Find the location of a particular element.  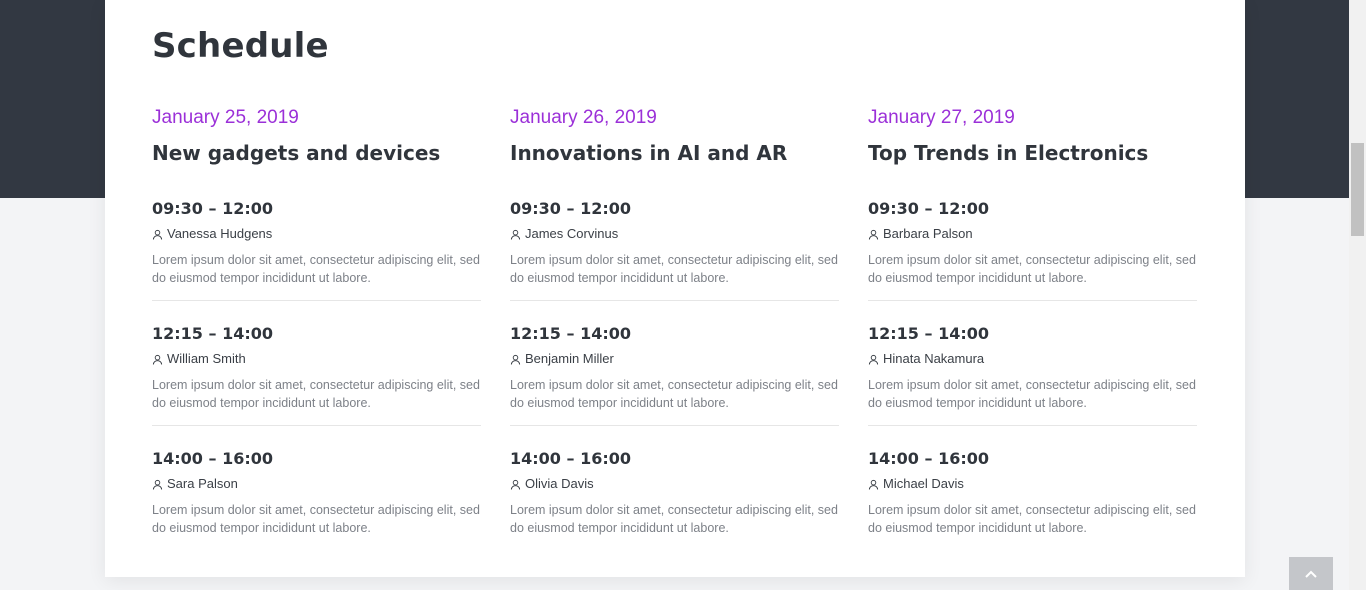

chevron-up-icon is located at coordinates (1311, 574).